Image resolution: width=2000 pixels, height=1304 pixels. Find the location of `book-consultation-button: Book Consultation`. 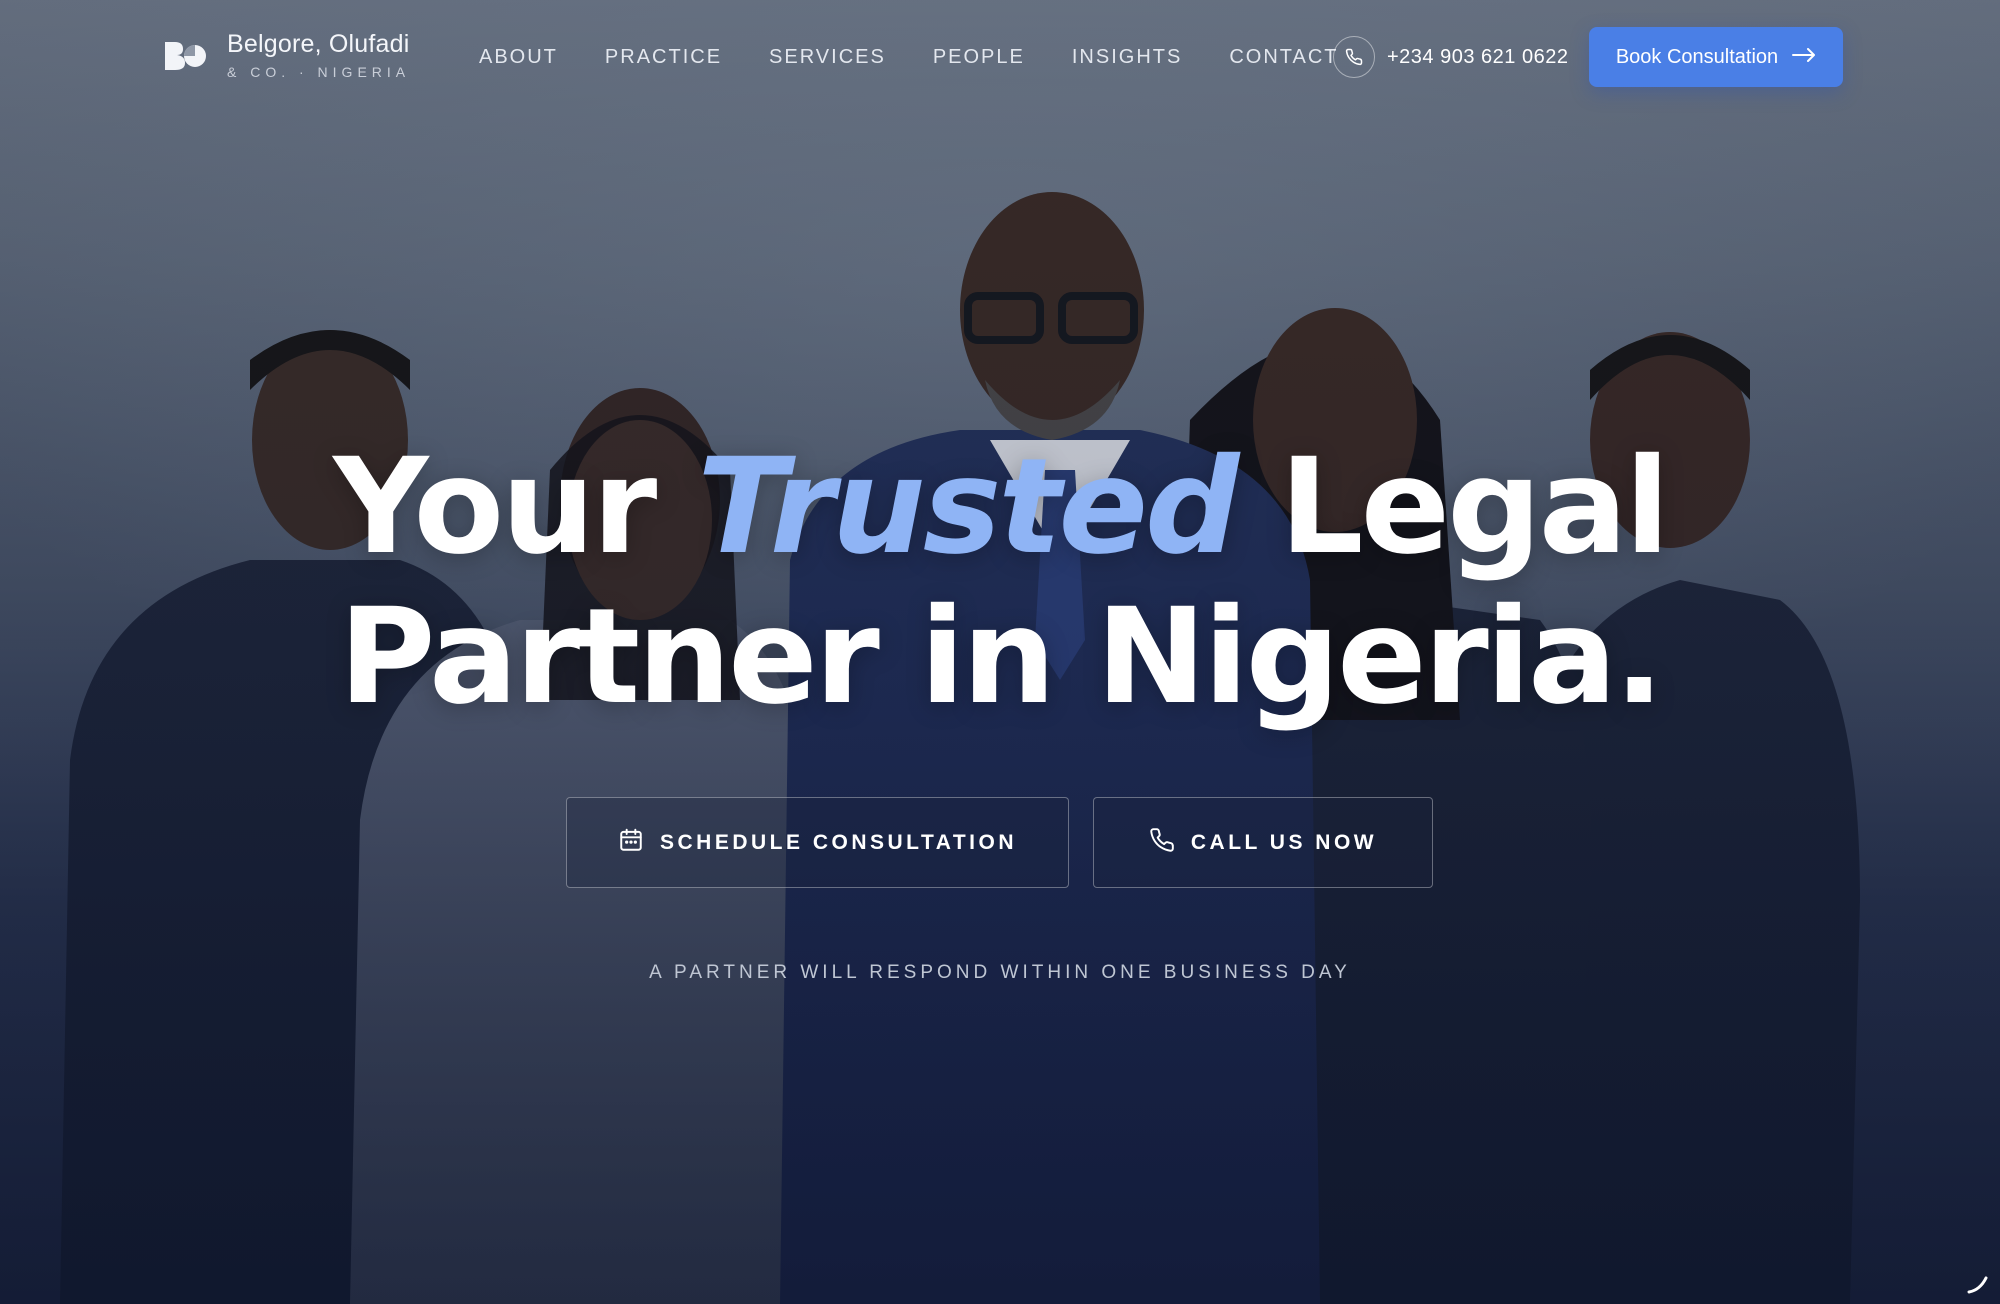

book-consultation-button: Book Consultation is located at coordinates (1716, 57).